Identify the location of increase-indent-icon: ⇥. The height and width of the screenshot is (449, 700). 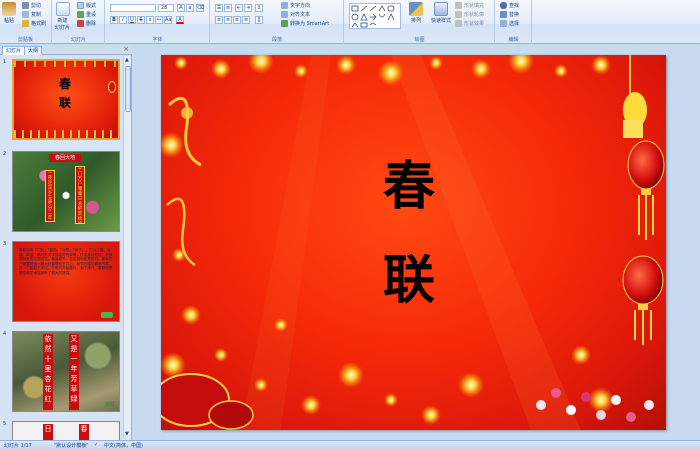
(248, 8).